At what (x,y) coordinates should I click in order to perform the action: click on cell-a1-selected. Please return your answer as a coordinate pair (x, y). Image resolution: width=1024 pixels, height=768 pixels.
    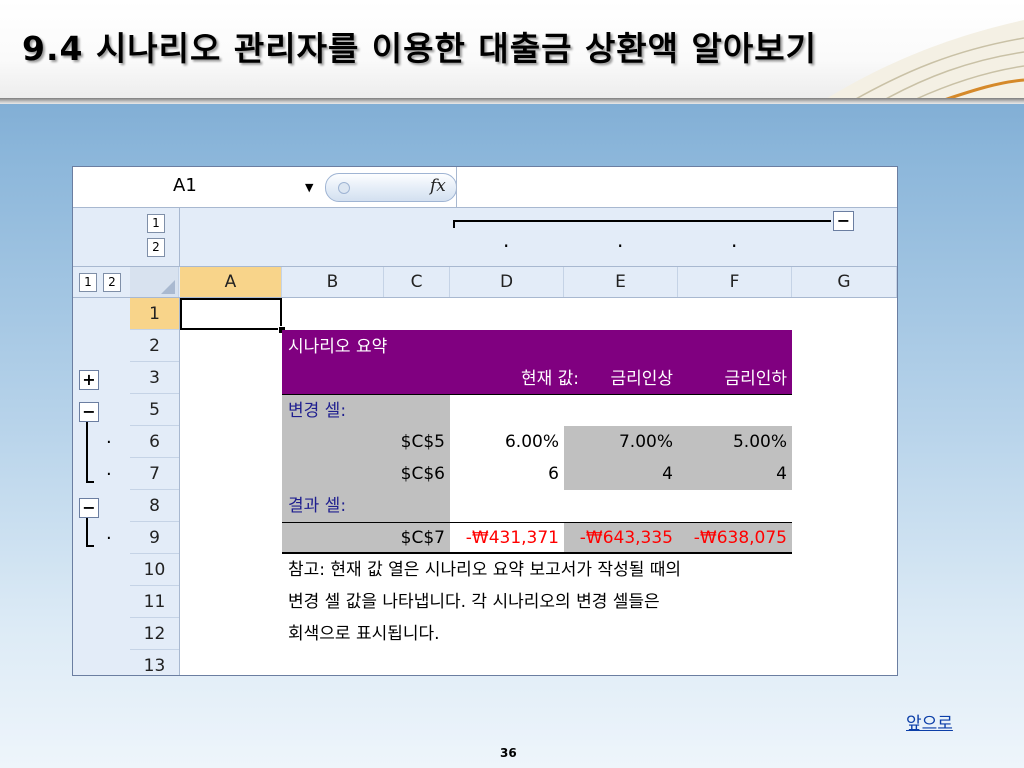
    Looking at the image, I should click on (231, 314).